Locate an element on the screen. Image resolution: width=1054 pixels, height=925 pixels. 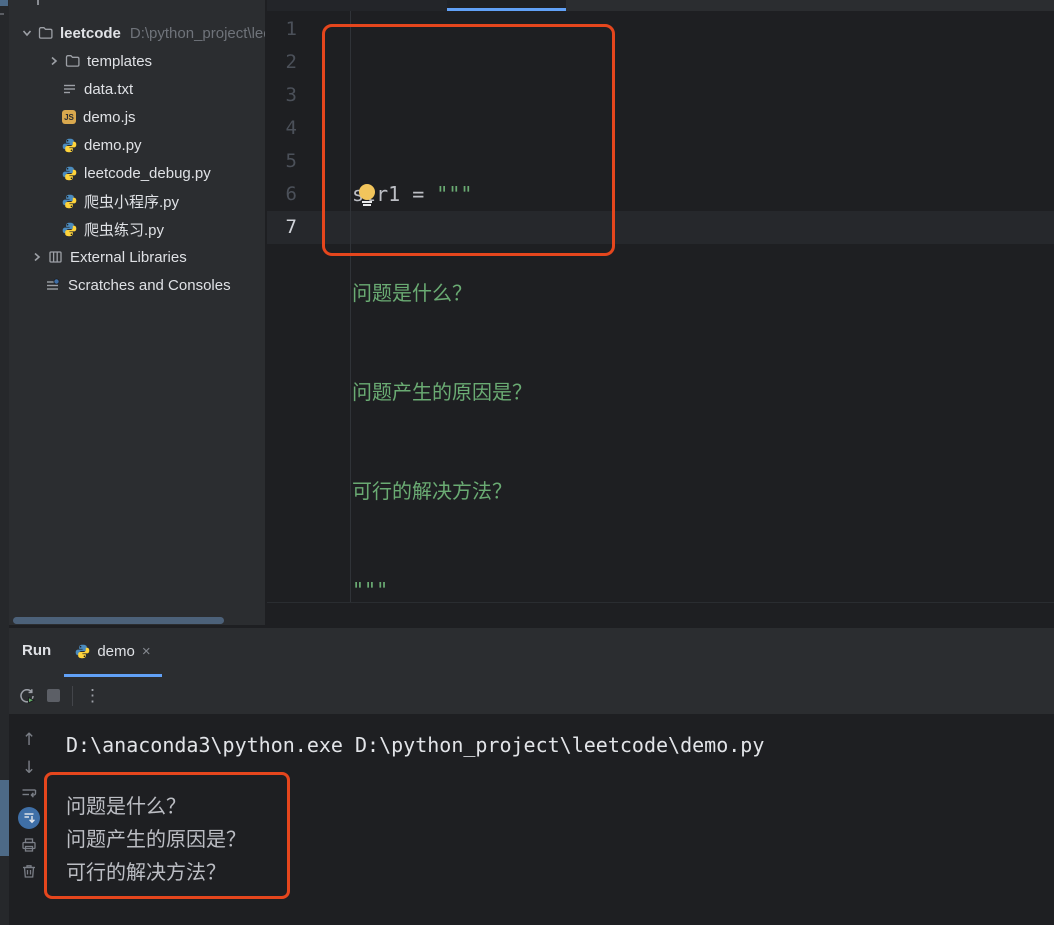
tree-item-label: templates is located at coordinates (120, 61).